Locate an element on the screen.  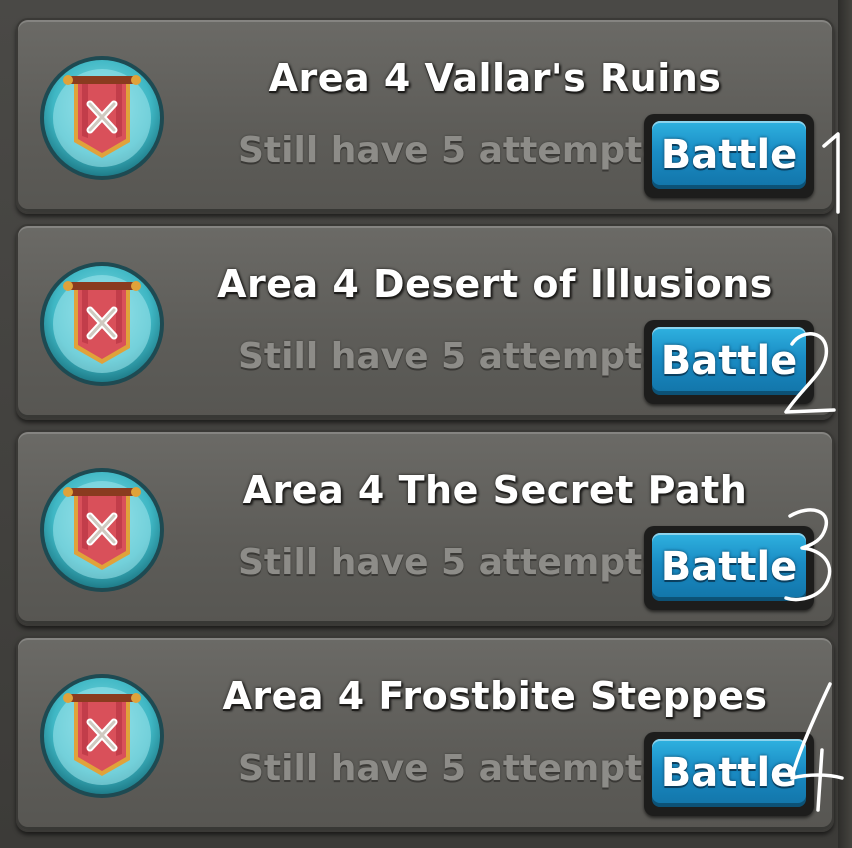
area-title: Area 4 The Secret Path is located at coordinates (495, 490).